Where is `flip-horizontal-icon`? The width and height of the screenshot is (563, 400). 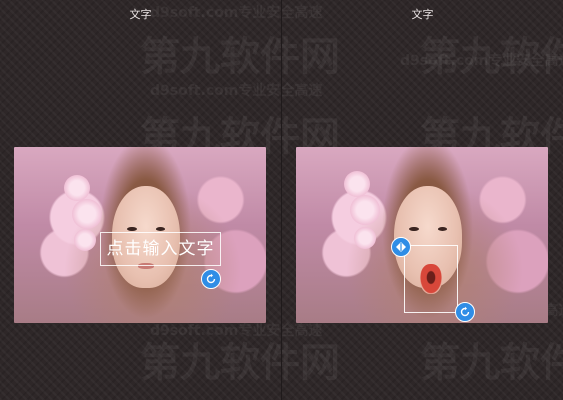
flip-horizontal-icon is located at coordinates (401, 247).